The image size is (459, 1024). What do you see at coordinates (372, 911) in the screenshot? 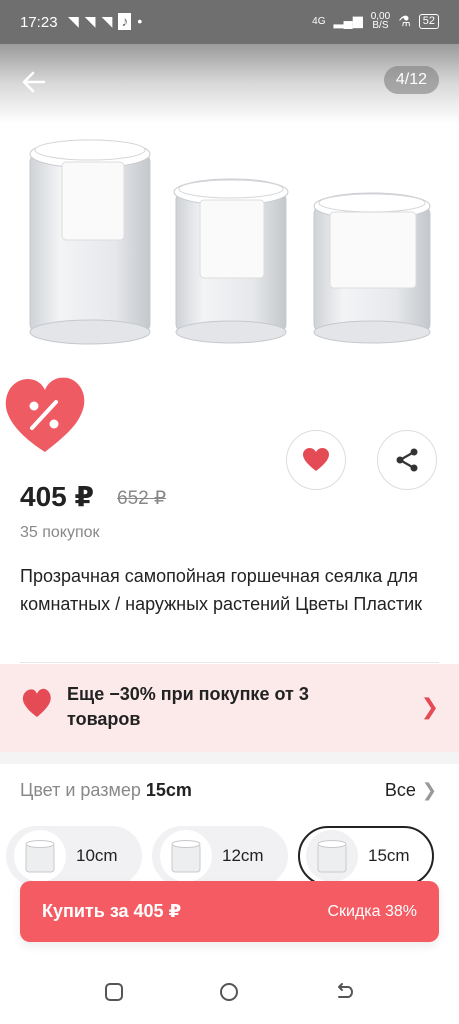
I see `discount-label: Скидка 38%` at bounding box center [372, 911].